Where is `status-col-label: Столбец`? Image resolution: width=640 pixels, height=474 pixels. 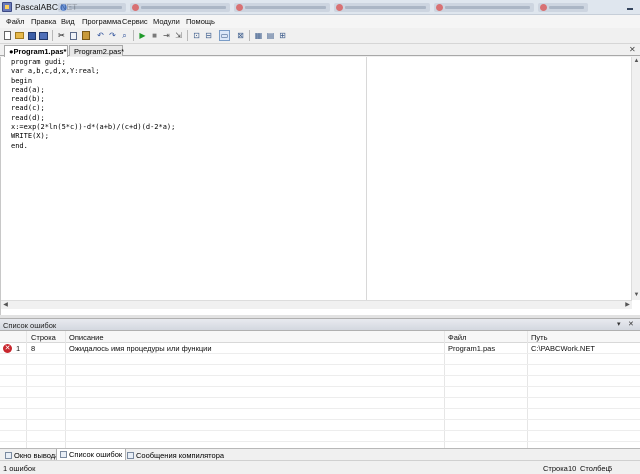
status-col-label: Столбец is located at coordinates (595, 468).